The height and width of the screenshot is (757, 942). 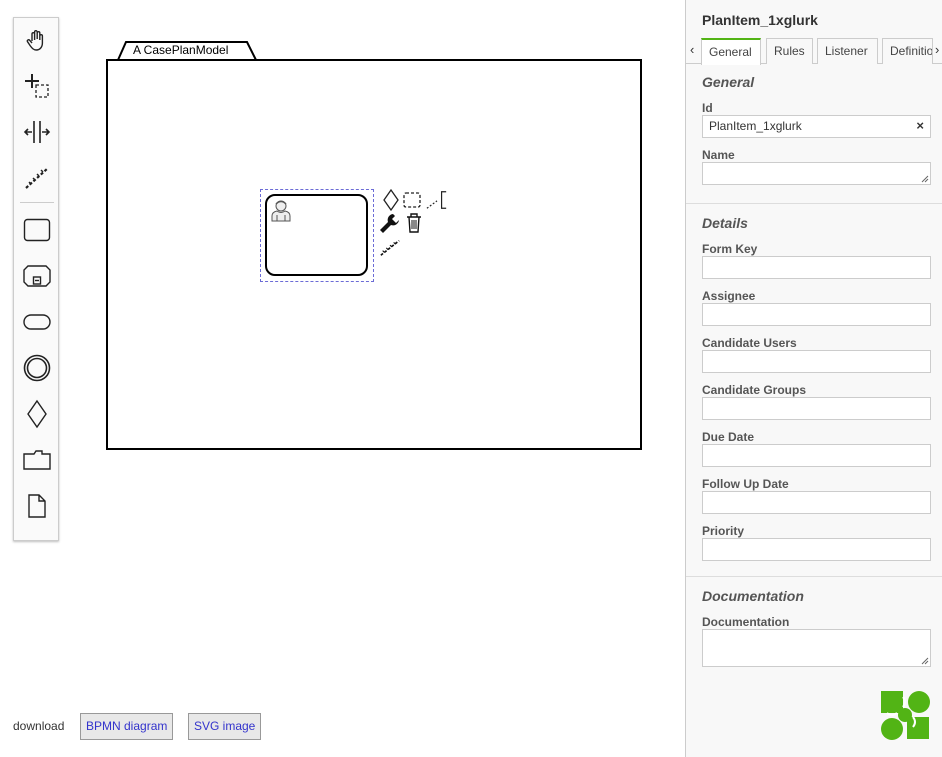 What do you see at coordinates (412, 200) in the screenshot?
I see `append-plan-item-icon` at bounding box center [412, 200].